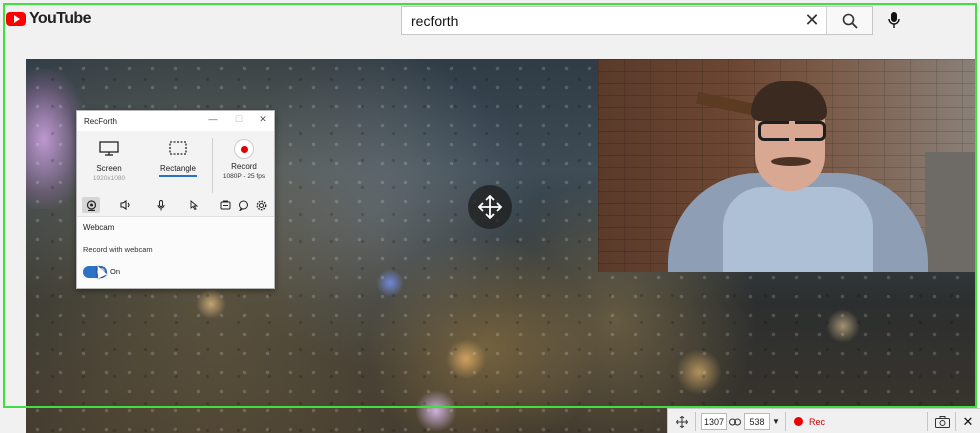 Image resolution: width=980 pixels, height=433 pixels. I want to click on recforth-title: RecForth, so click(100, 121).